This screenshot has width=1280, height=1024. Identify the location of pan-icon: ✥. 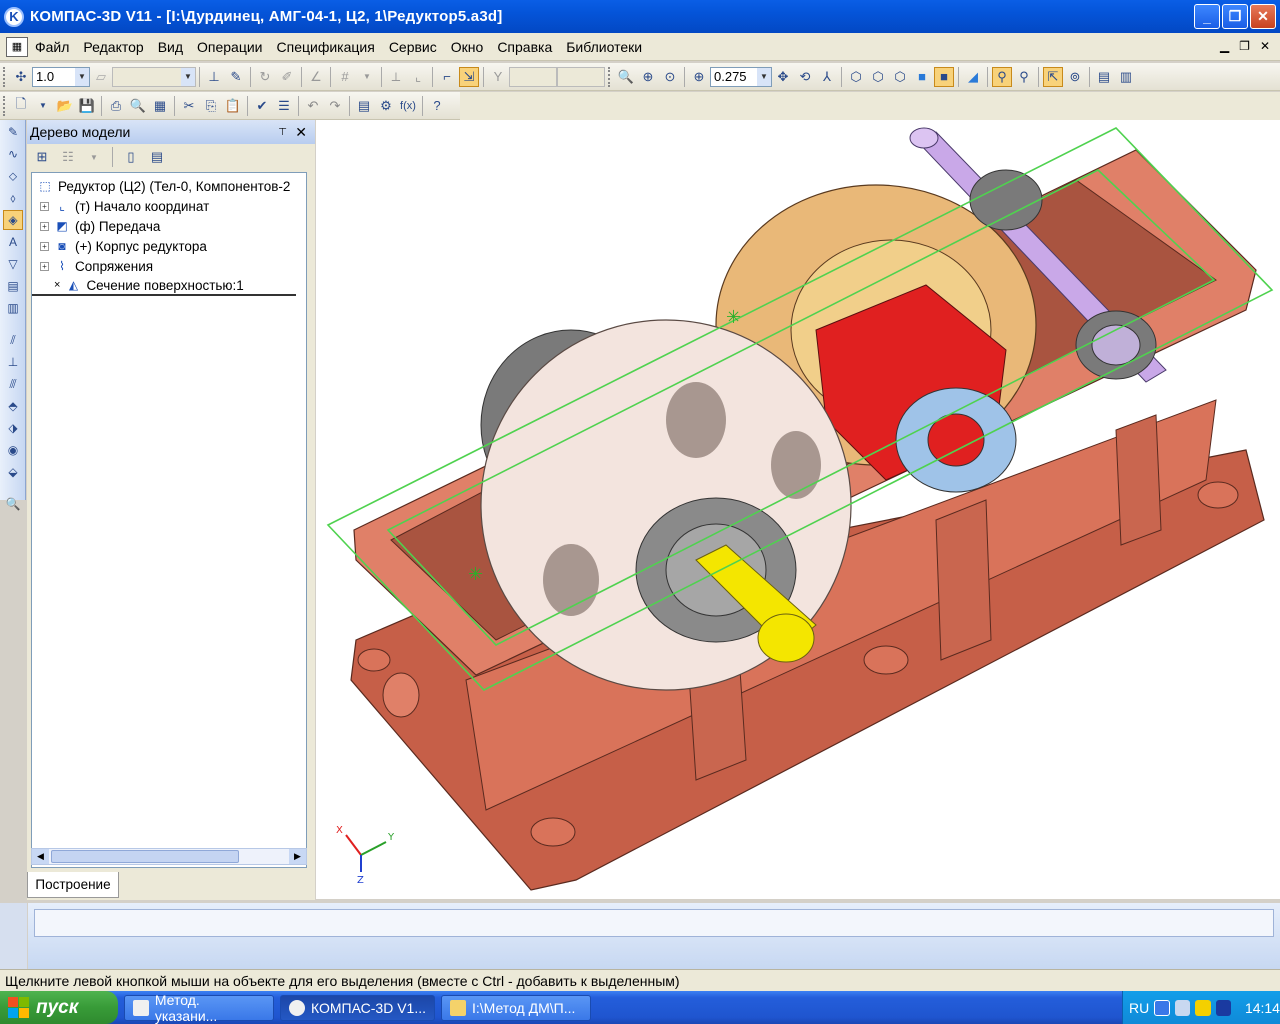
(783, 77).